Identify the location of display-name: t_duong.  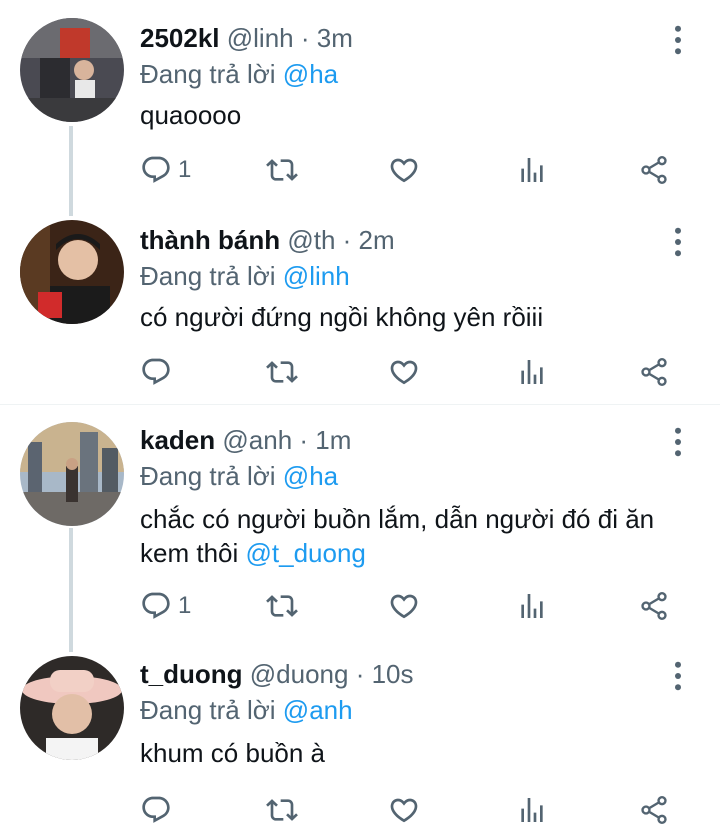
(191, 674).